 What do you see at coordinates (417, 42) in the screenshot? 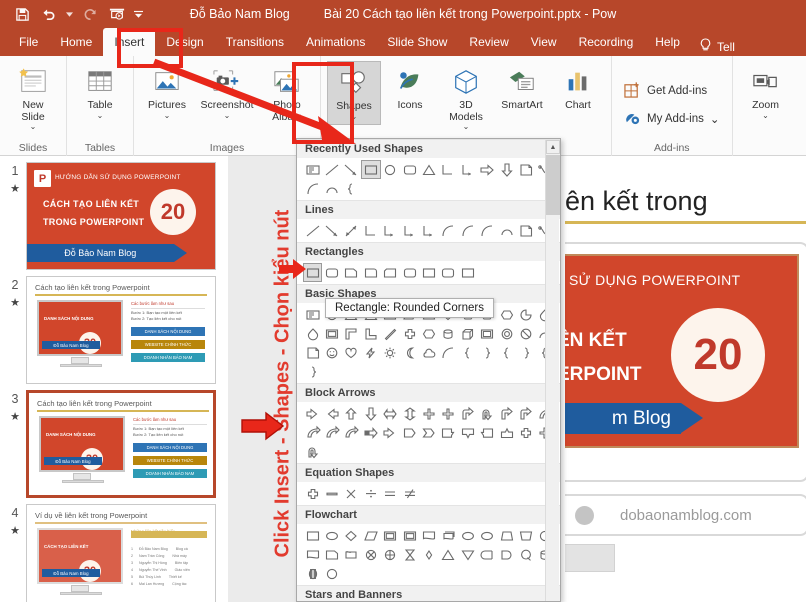
I see `tab-slide-show: Slide Show` at bounding box center [417, 42].